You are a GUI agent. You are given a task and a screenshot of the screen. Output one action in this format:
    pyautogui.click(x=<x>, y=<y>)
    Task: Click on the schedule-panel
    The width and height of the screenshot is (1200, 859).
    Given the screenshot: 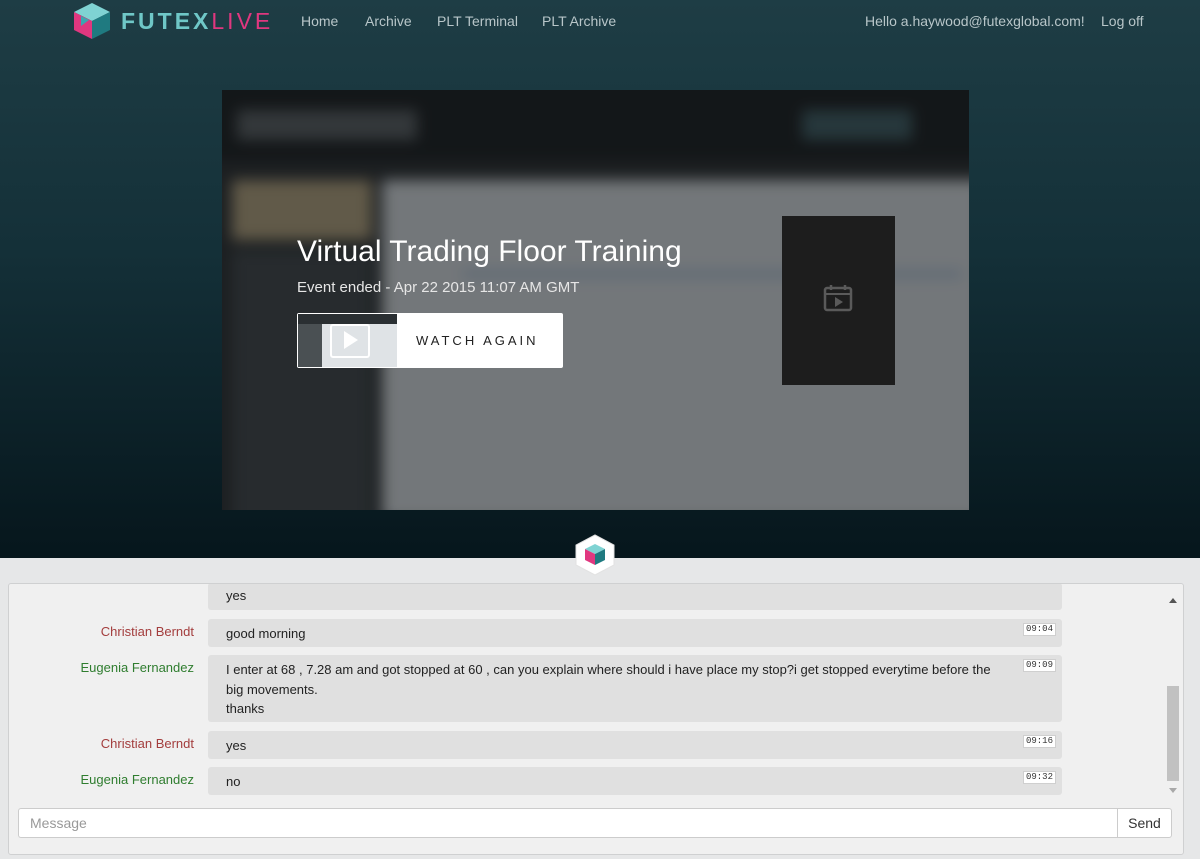 What is the action you would take?
    pyautogui.click(x=838, y=300)
    